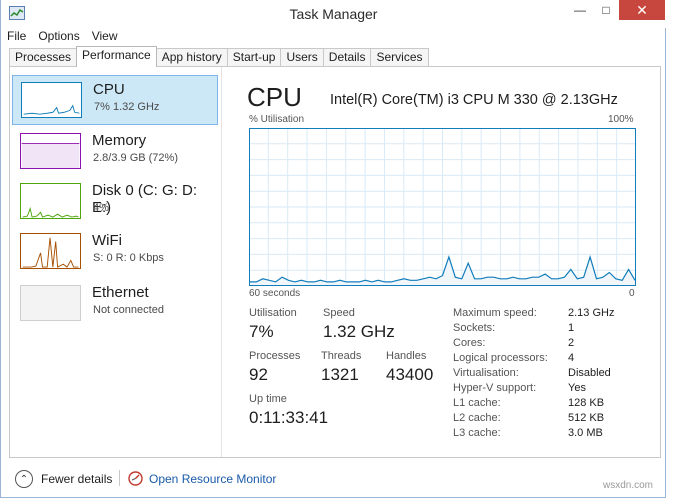  I want to click on speed-label: Speed, so click(339, 313).